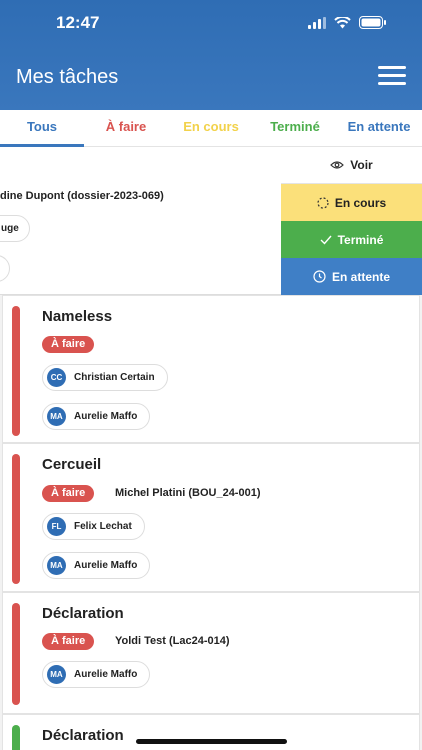  I want to click on status-tabs: Tous À faire En cours Terminé En attente, so click(211, 128).